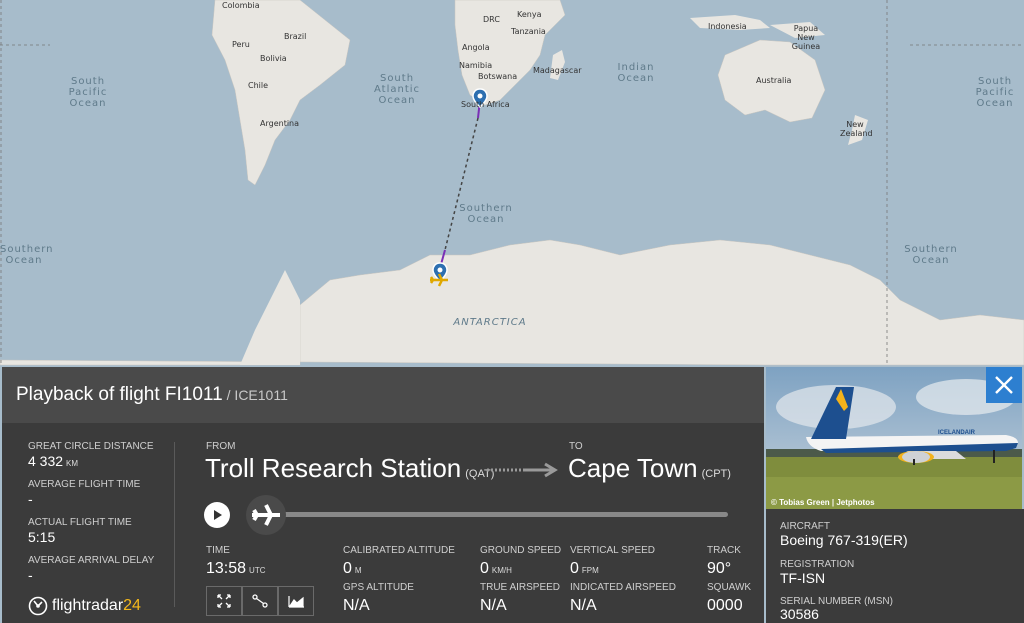  What do you see at coordinates (498, 76) in the screenshot?
I see `country-label: Botswana` at bounding box center [498, 76].